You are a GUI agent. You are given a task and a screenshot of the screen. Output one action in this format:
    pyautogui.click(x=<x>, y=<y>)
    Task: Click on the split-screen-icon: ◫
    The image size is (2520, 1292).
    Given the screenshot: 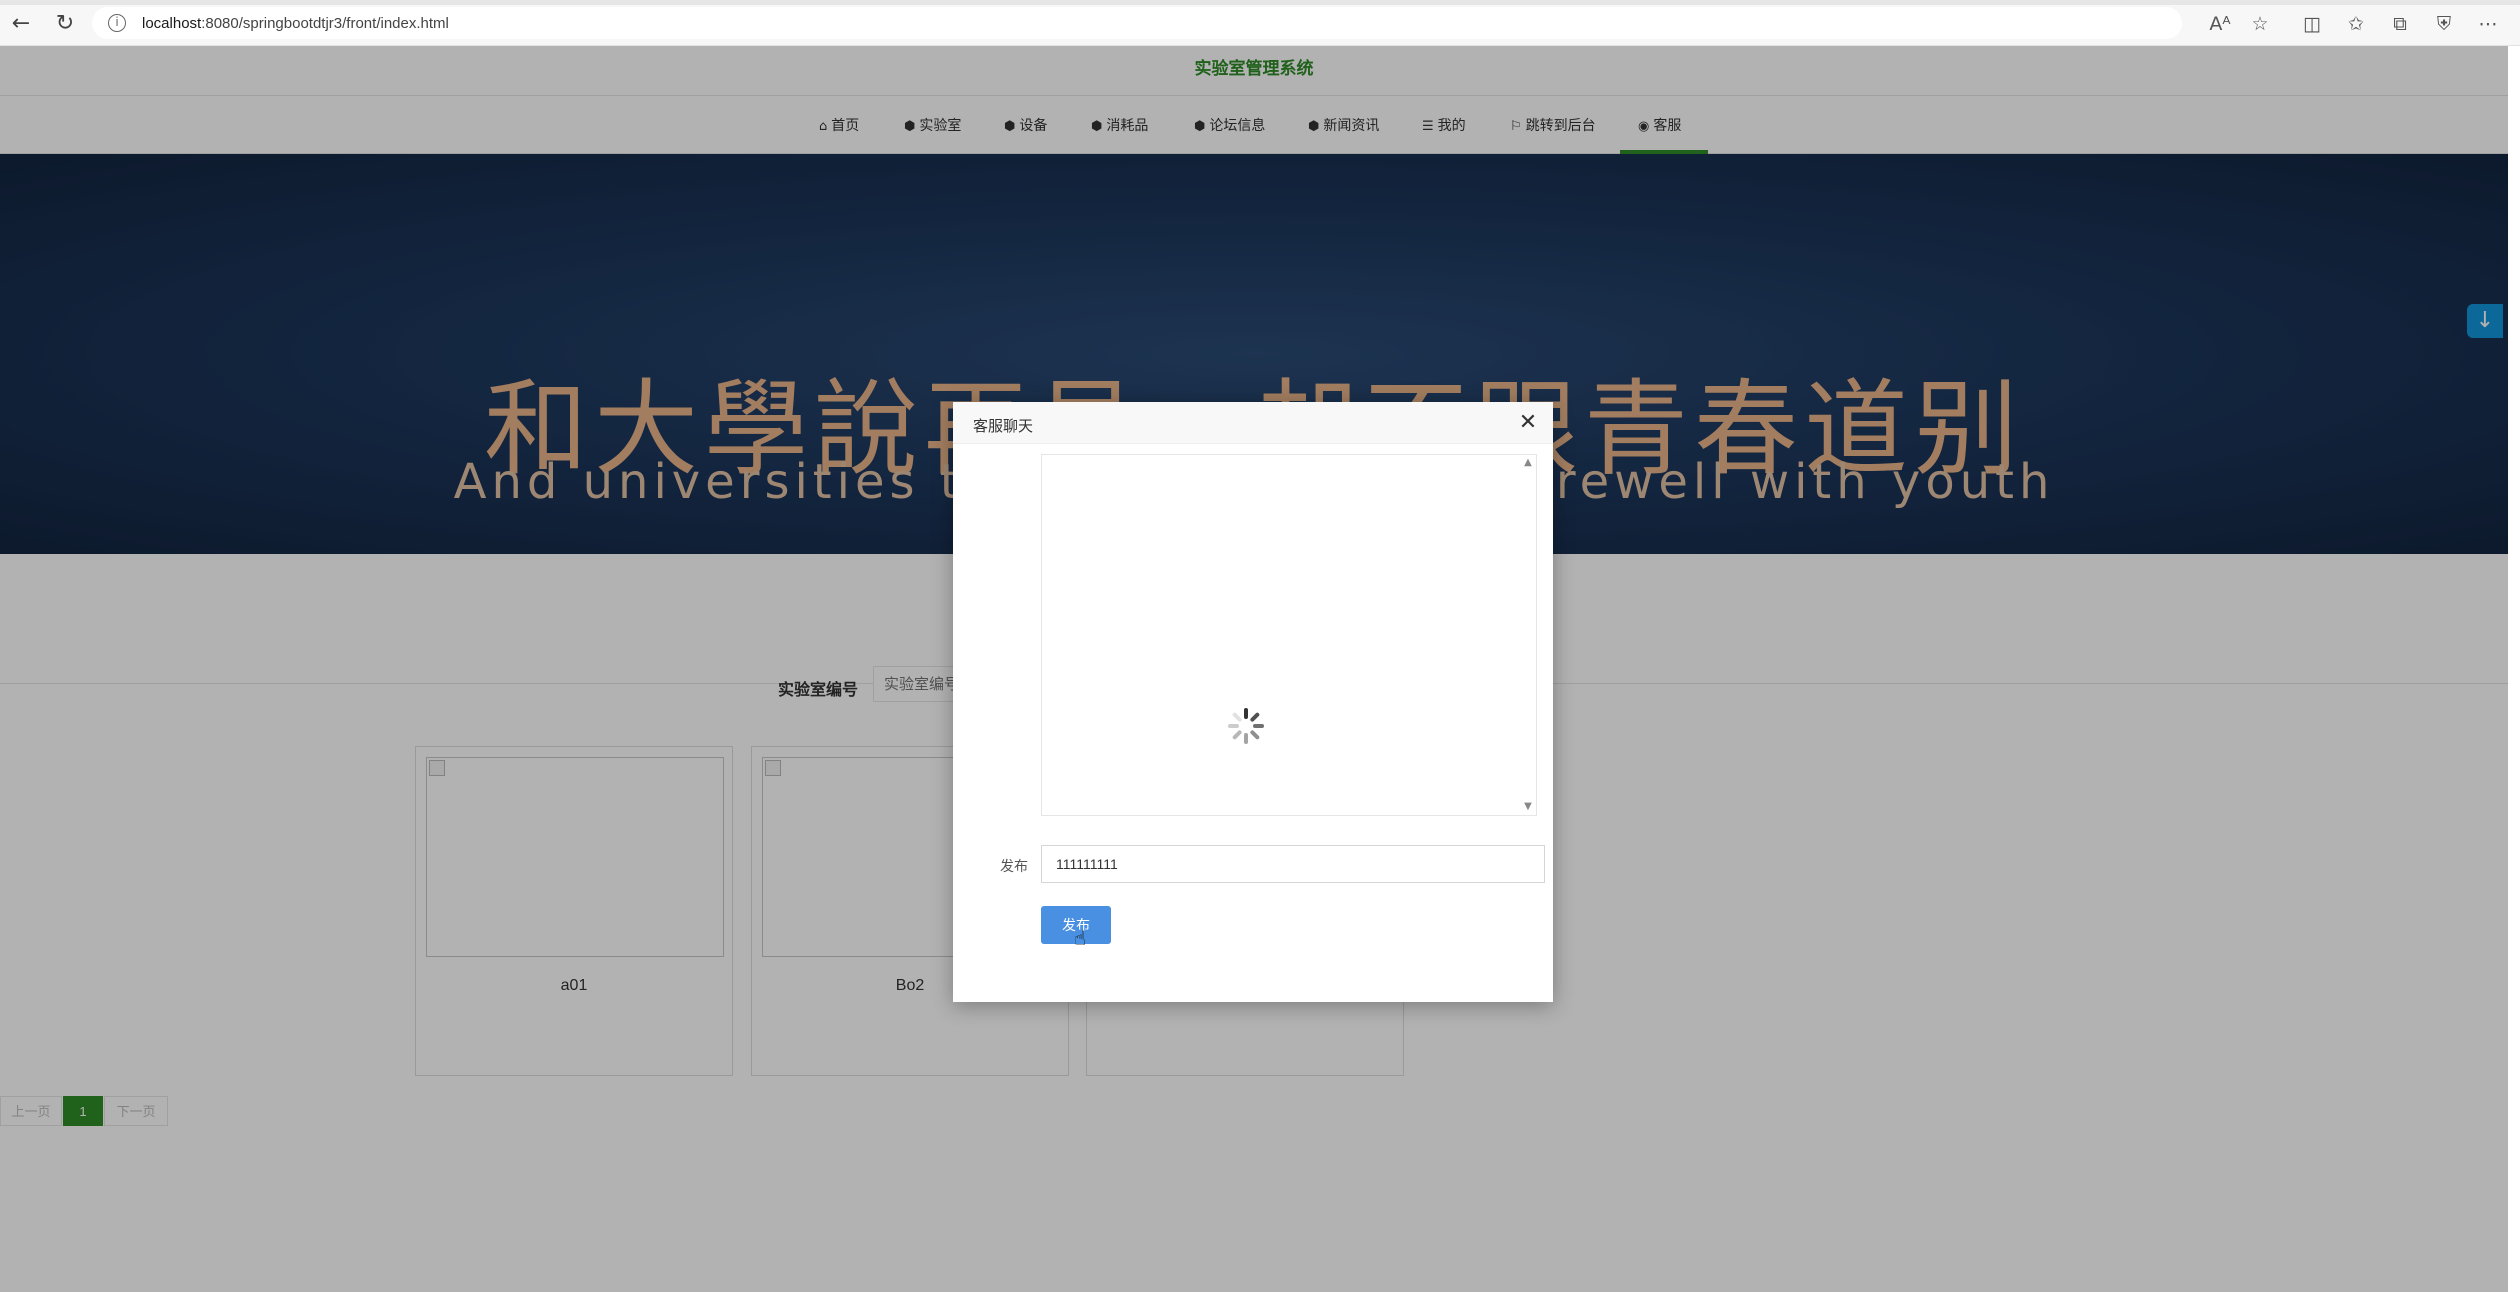 What is the action you would take?
    pyautogui.click(x=2312, y=24)
    